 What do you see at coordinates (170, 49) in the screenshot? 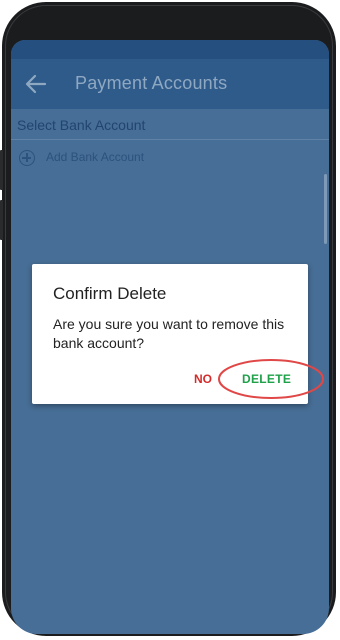
I see `status-bar` at bounding box center [170, 49].